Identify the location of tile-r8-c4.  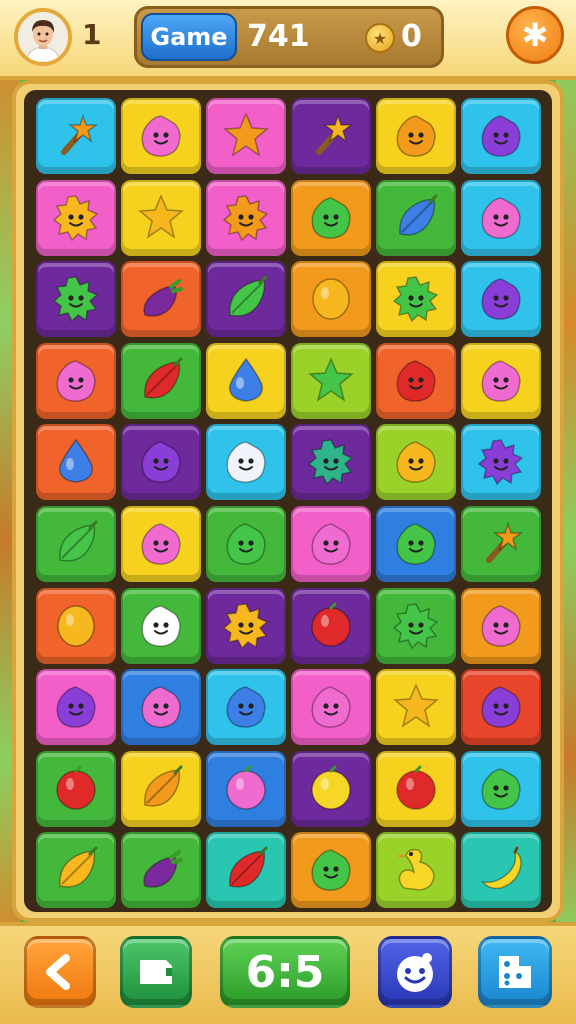
(331, 707).